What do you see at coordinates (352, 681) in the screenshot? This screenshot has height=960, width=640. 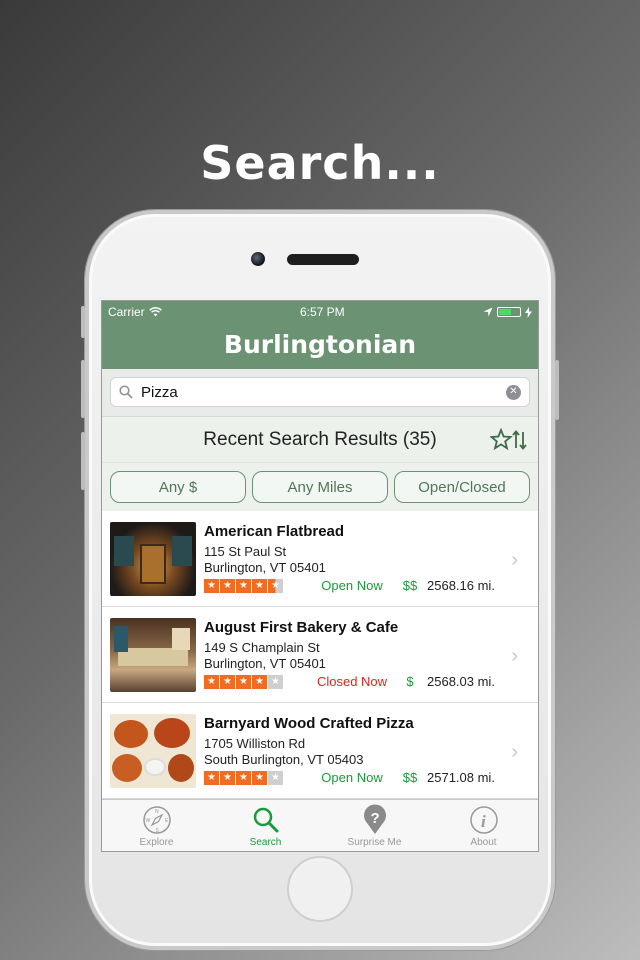 I see `open-status: Closed Now` at bounding box center [352, 681].